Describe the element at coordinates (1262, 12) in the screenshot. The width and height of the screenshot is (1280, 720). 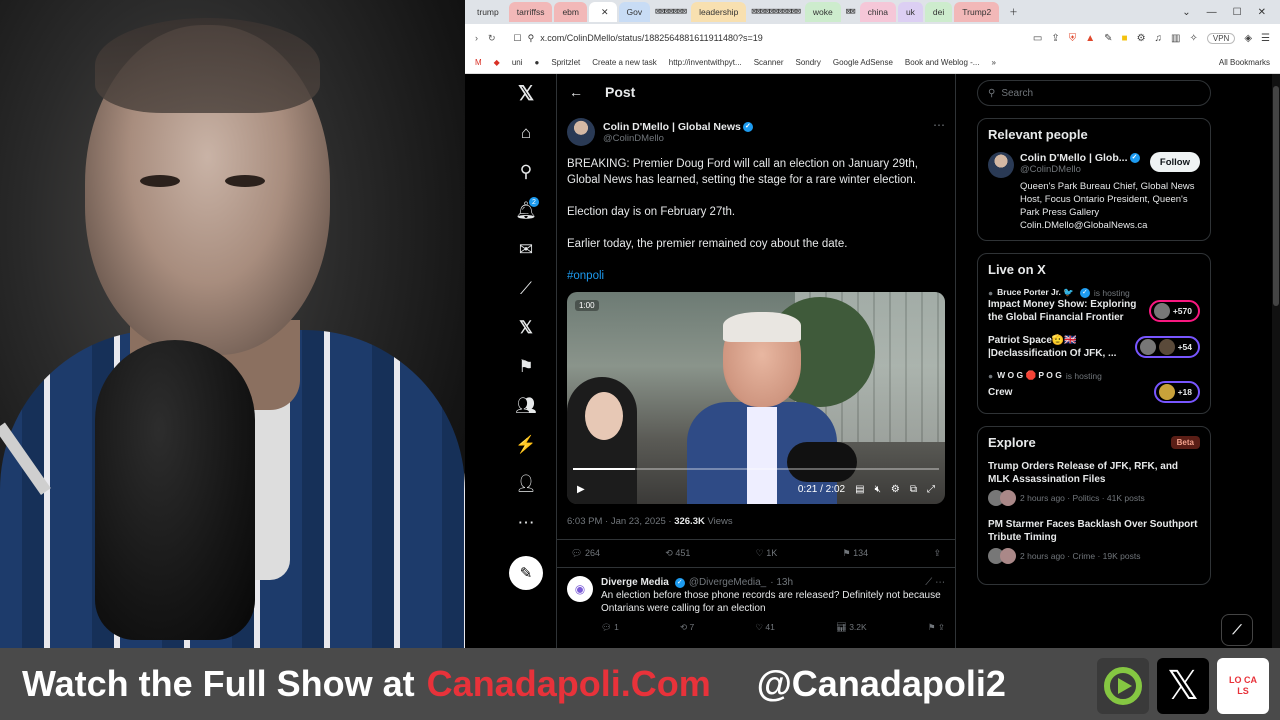
I see `close-window-icon: ✕` at that location.